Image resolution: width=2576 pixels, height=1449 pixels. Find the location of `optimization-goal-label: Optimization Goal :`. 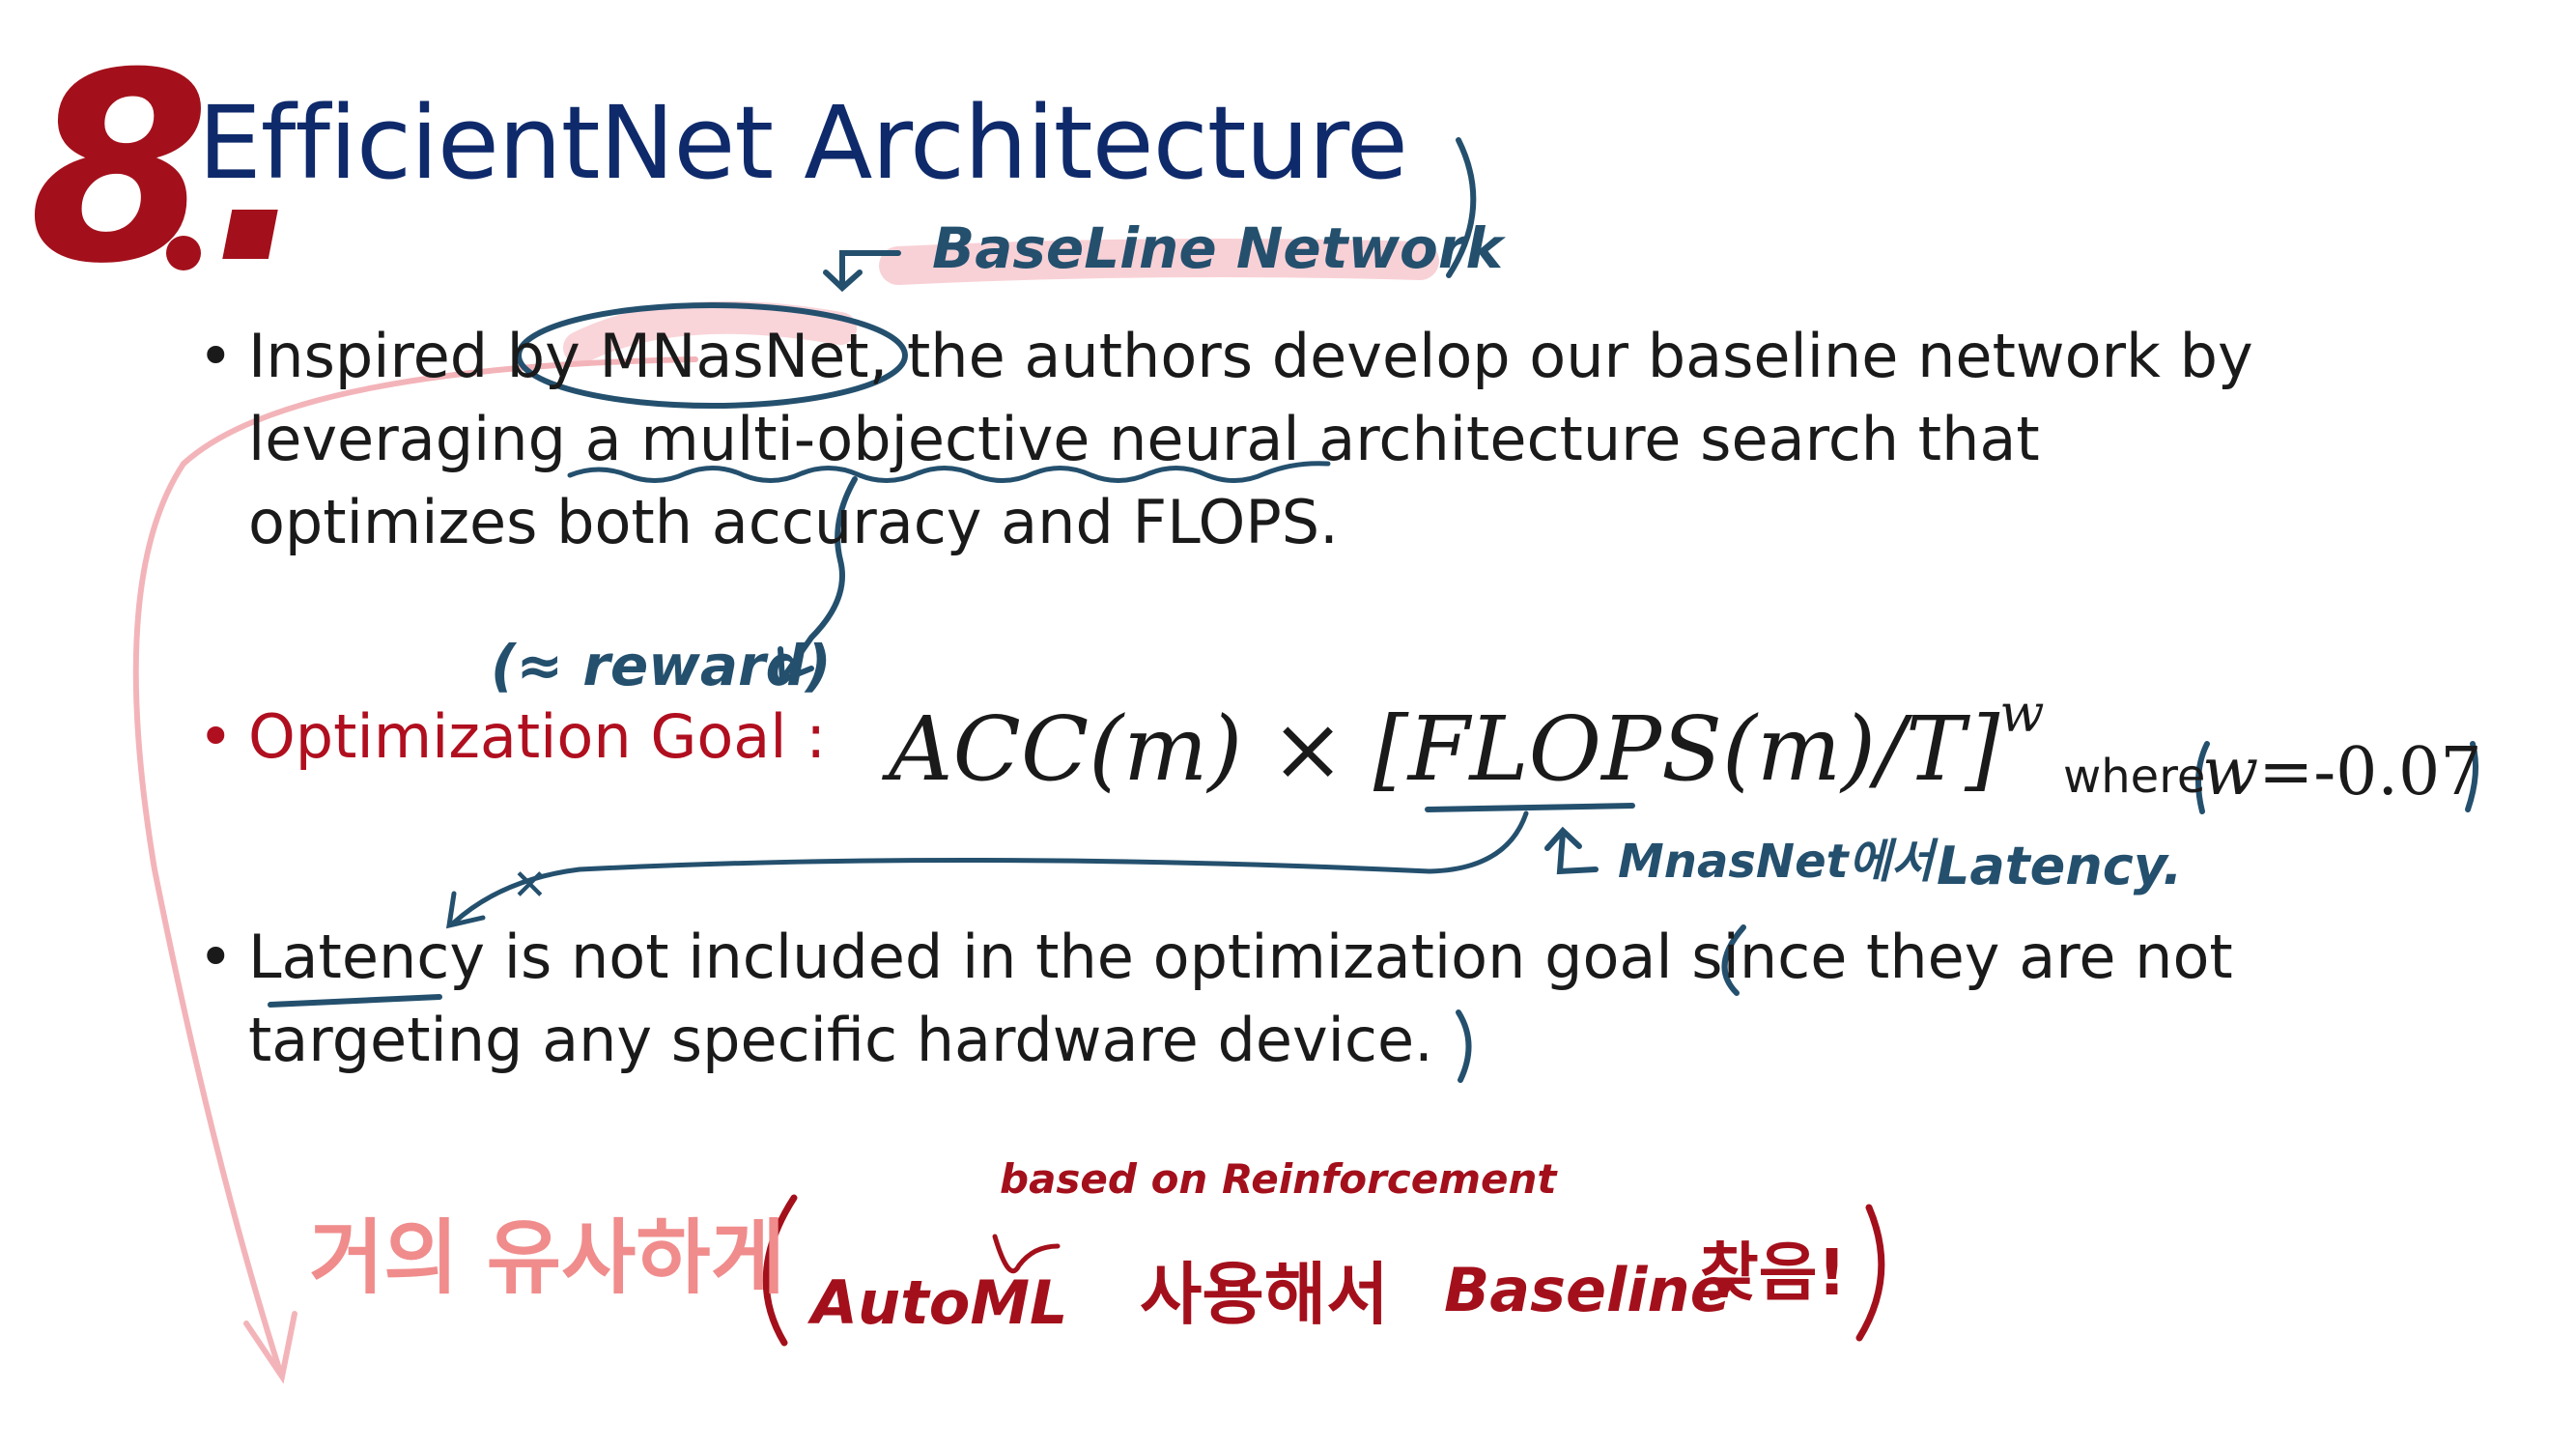

optimization-goal-label: Optimization Goal : is located at coordinates (537, 736).